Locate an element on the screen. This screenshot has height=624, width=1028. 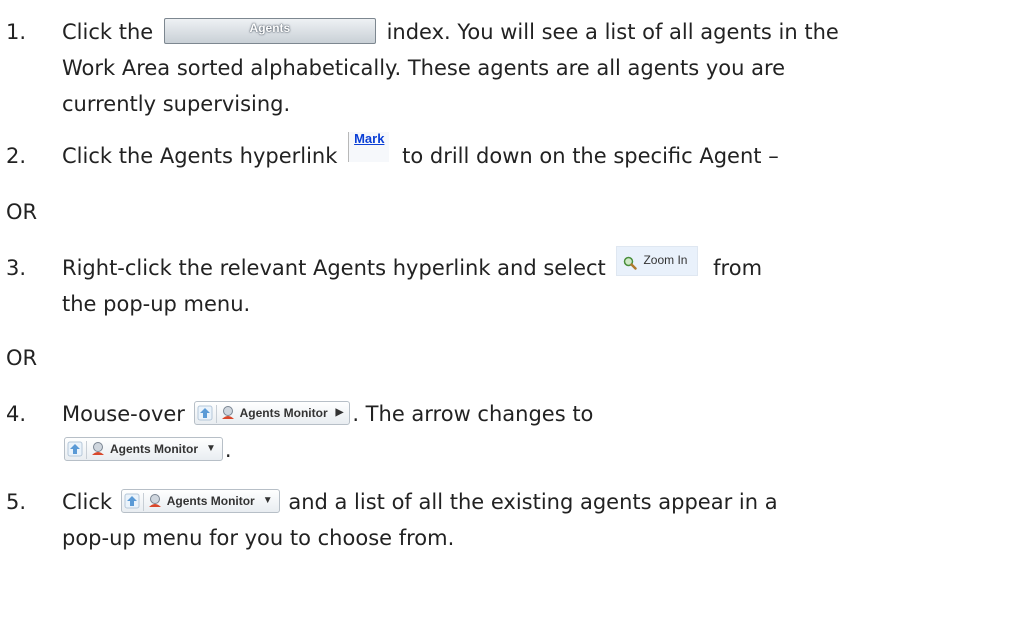
step-text-line2: the pop-up menu. is located at coordinates (156, 304).